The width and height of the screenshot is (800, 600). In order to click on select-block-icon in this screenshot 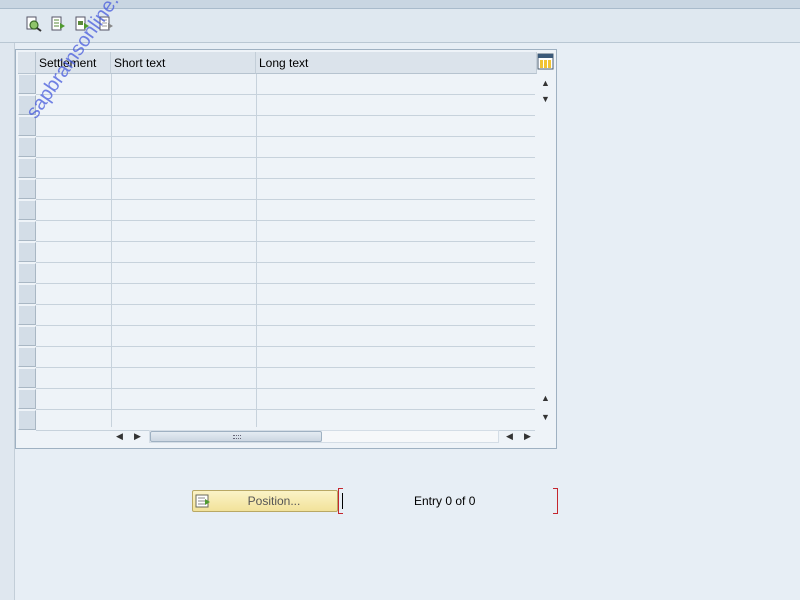, I will do `click(82, 23)`.